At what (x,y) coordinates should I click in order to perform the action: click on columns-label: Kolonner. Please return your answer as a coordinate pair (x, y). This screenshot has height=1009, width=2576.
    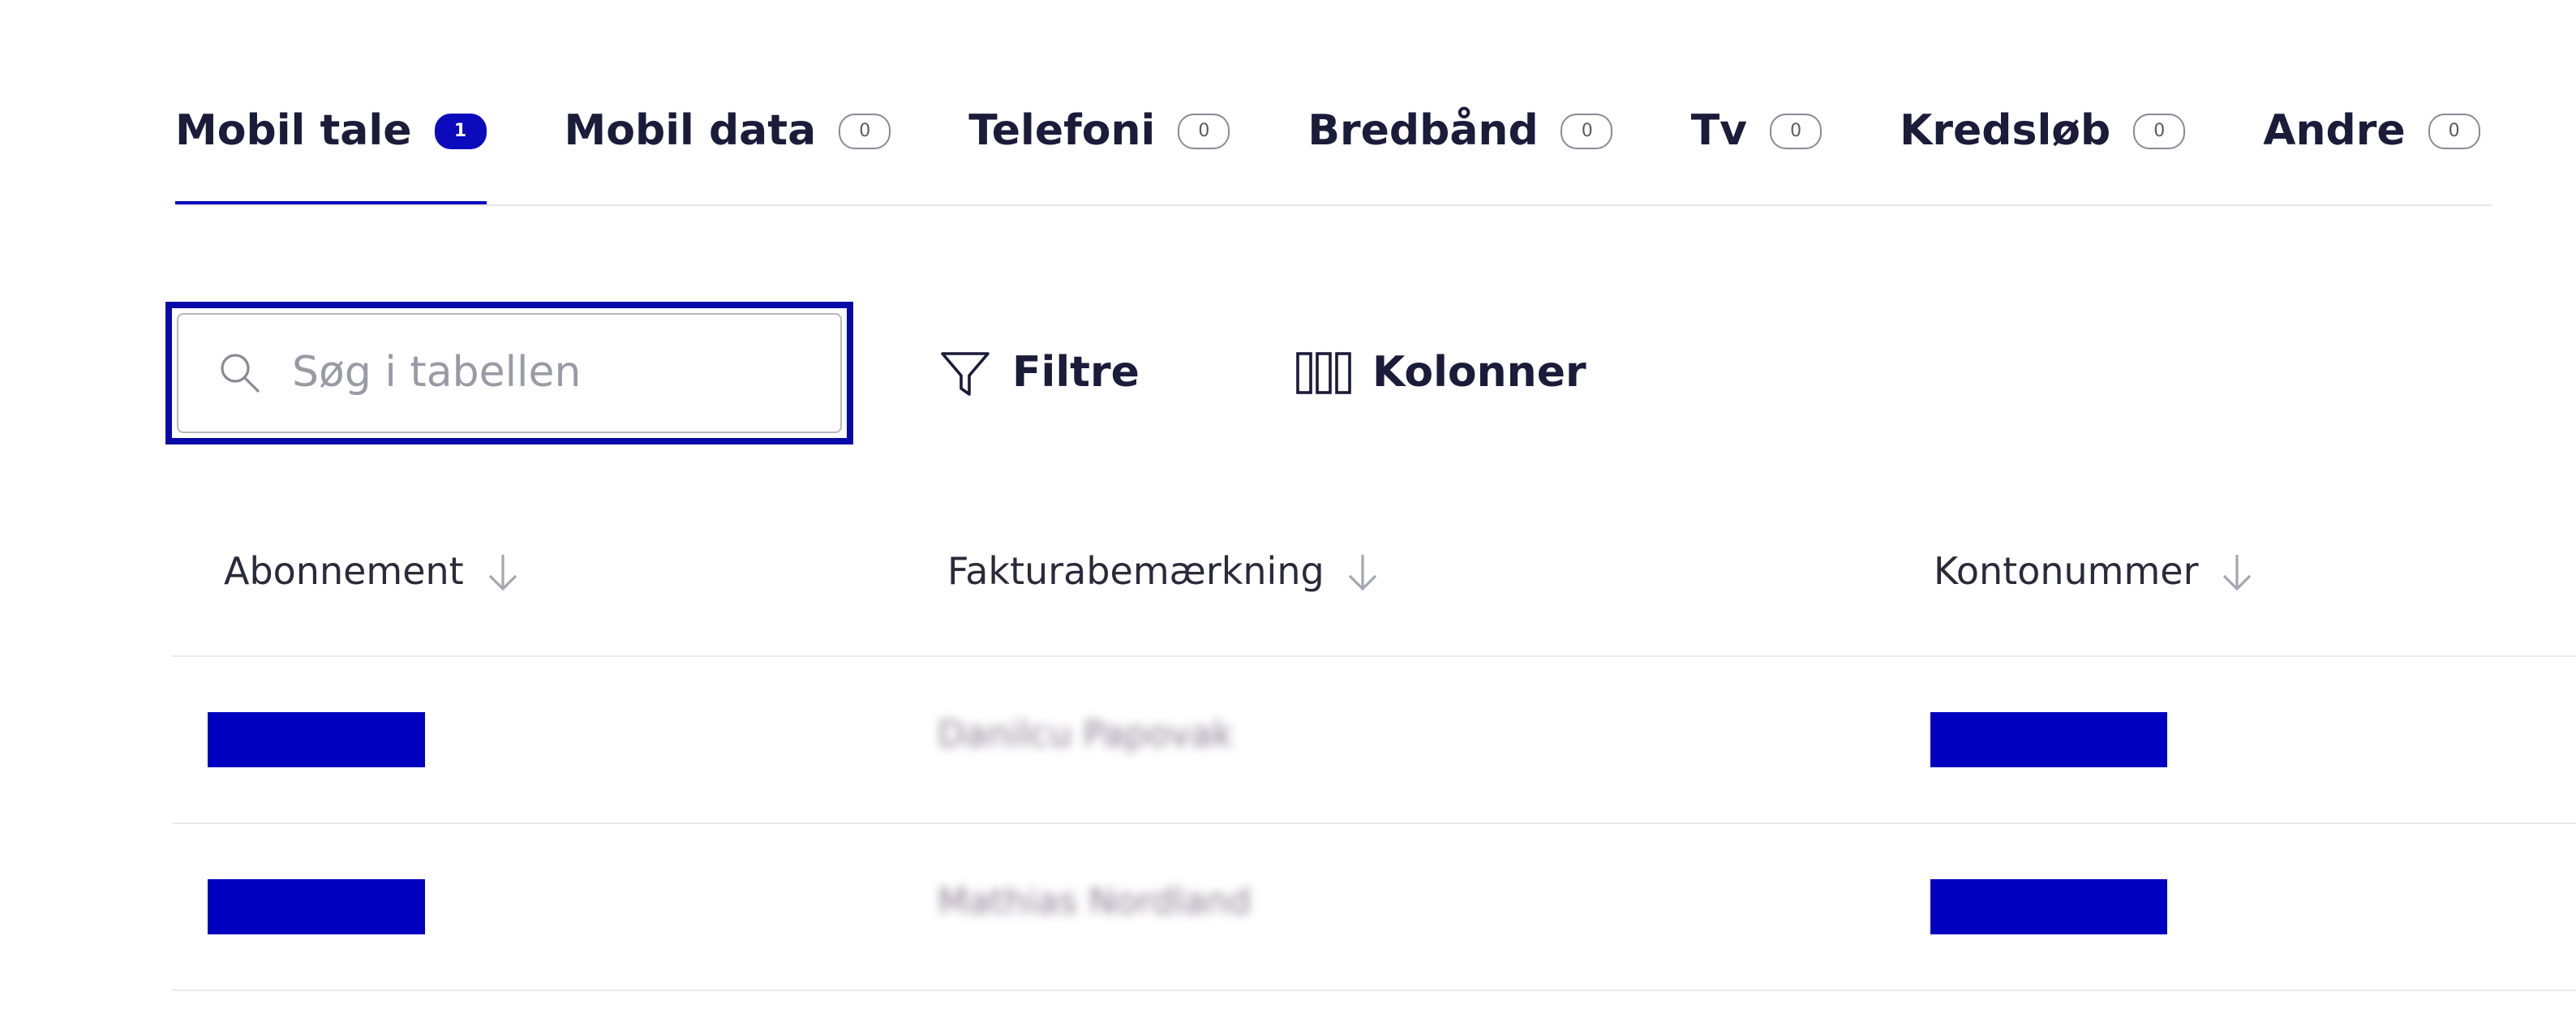
    Looking at the image, I should click on (1479, 373).